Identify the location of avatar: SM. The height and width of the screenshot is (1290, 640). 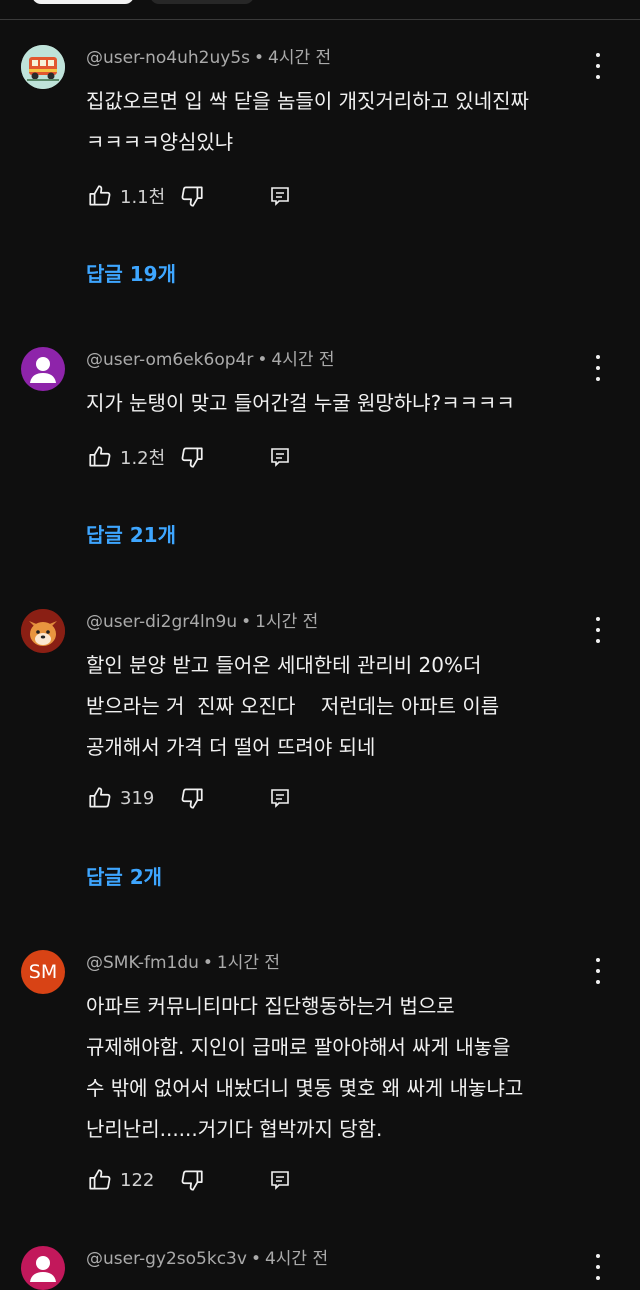
(43, 972).